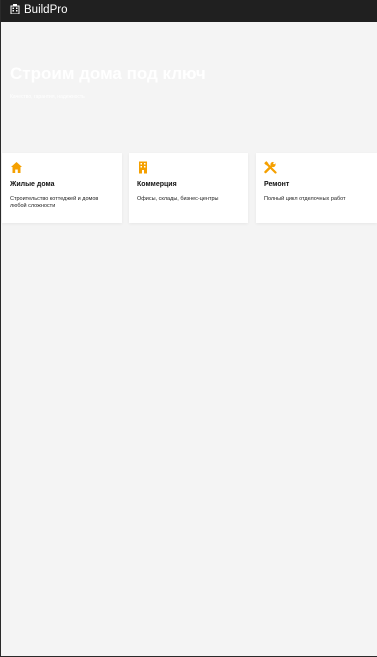  What do you see at coordinates (316, 188) in the screenshot?
I see `service-card-renovation: Ремонт Полный цикл отделочных работ` at bounding box center [316, 188].